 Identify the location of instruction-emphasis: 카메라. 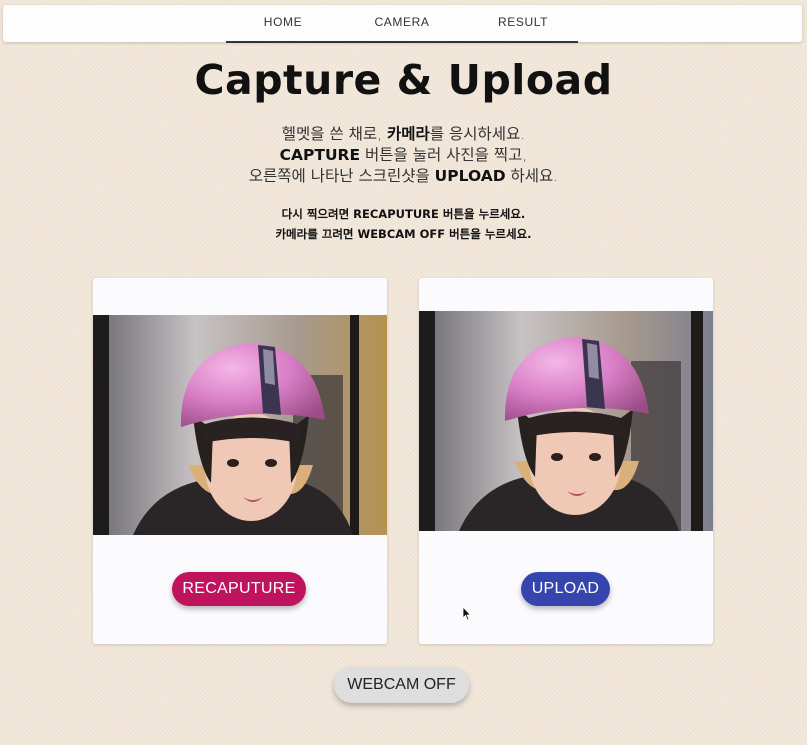
(408, 134).